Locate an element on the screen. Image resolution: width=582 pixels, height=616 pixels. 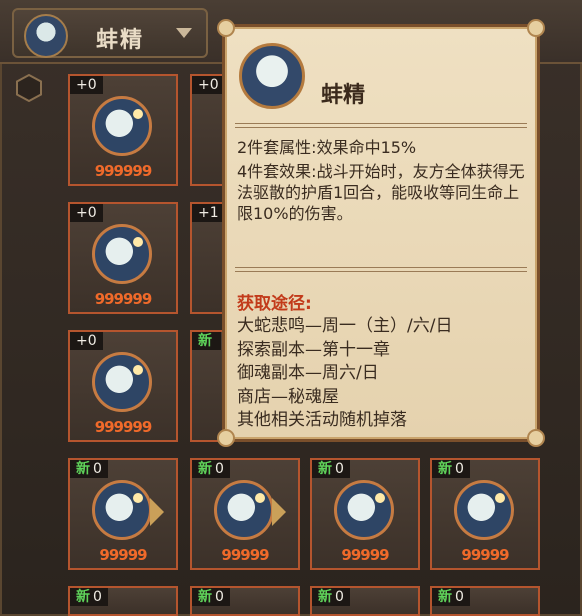
level-badge: 新 is located at coordinates (206, 341).